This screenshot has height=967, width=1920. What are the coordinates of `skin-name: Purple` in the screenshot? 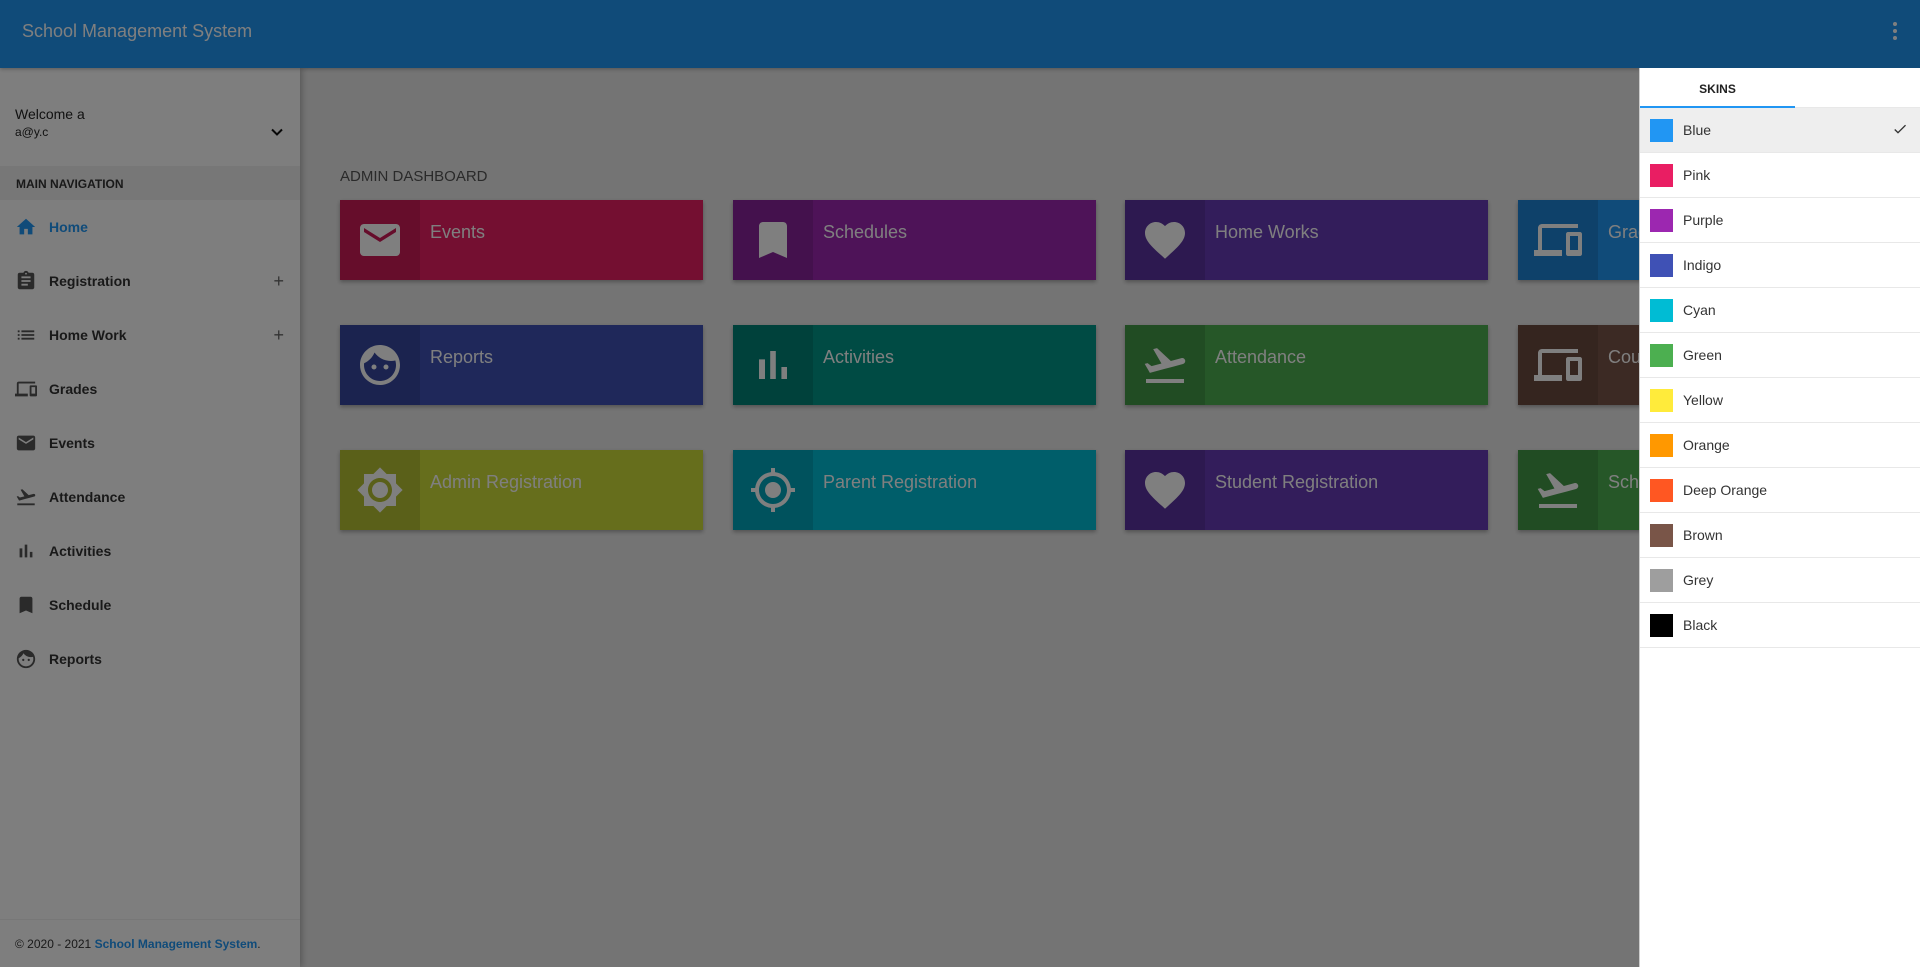 It's located at (1703, 220).